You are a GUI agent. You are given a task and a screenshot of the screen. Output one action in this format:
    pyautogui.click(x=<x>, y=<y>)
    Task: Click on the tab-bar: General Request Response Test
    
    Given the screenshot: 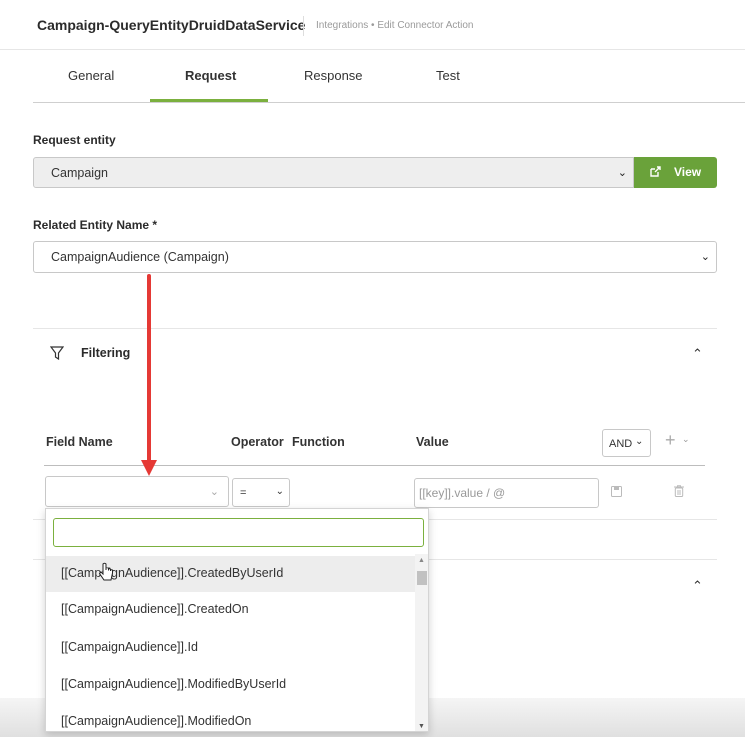 What is the action you would take?
    pyautogui.click(x=389, y=76)
    